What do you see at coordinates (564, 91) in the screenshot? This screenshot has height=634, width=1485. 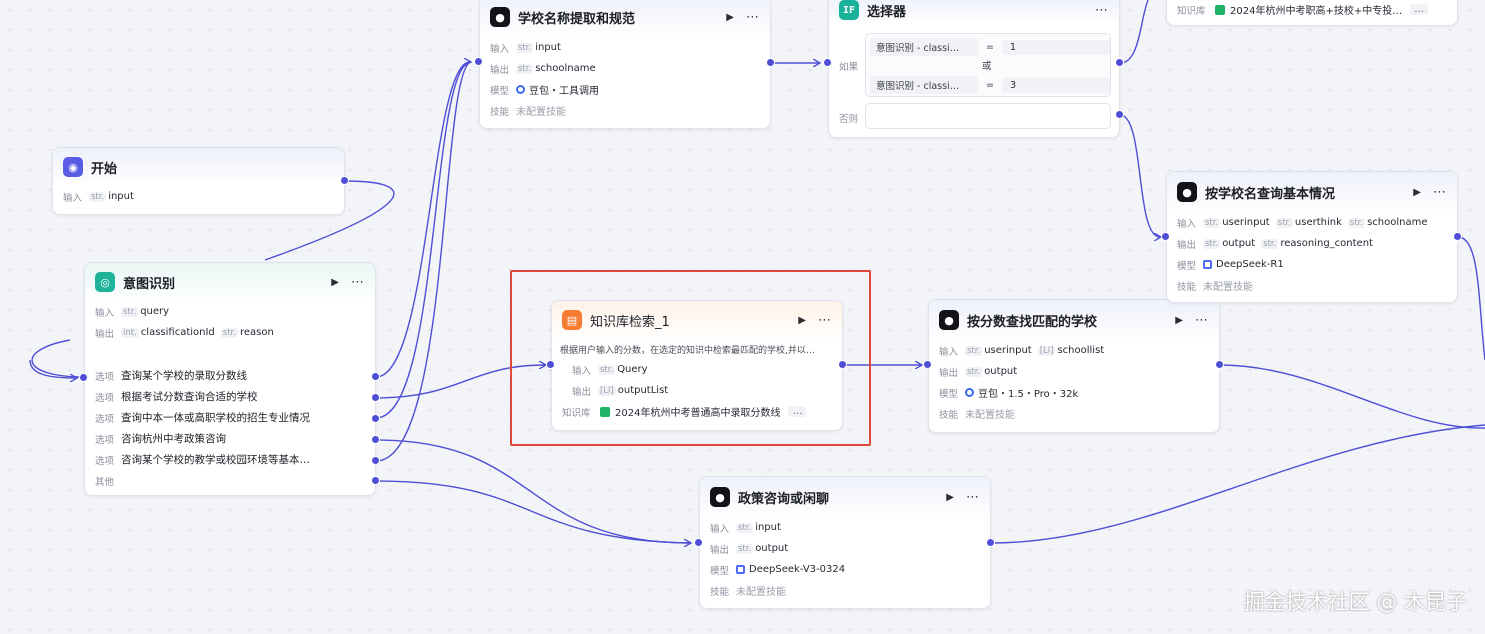 I see `model-name: 豆包・工具调用` at bounding box center [564, 91].